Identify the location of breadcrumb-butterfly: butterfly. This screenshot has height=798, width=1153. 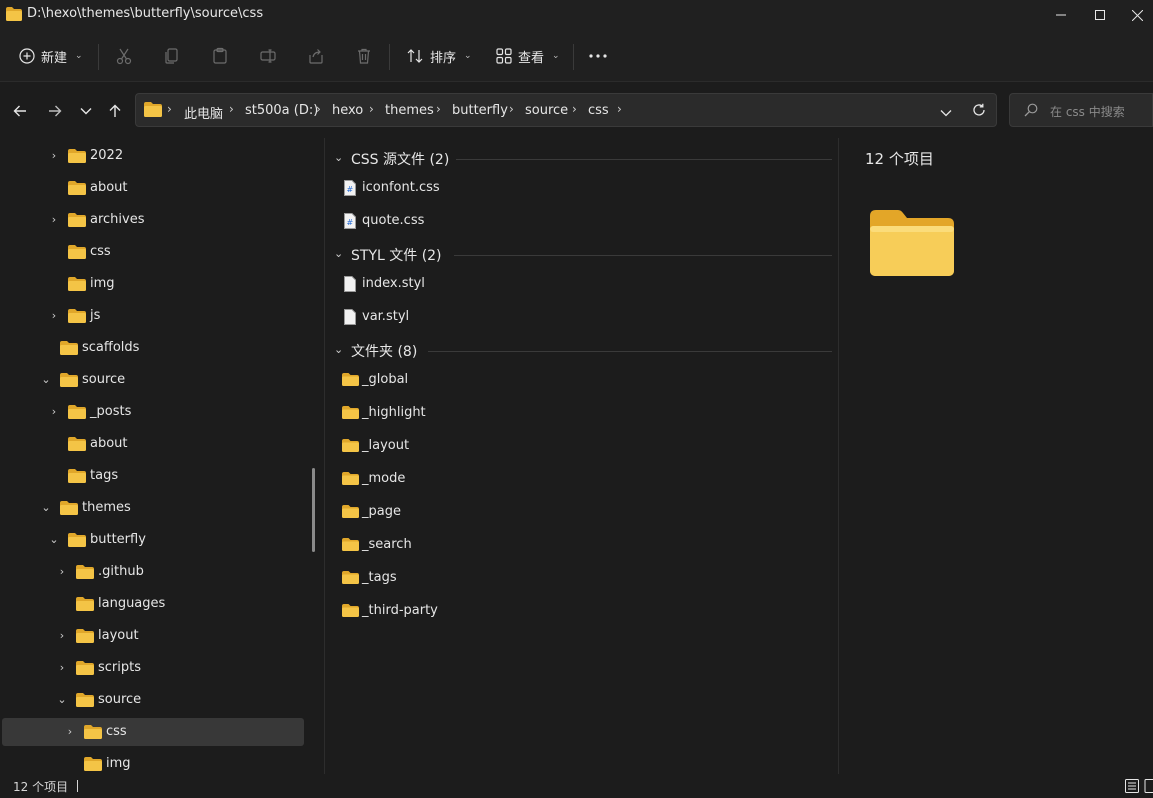
(480, 110).